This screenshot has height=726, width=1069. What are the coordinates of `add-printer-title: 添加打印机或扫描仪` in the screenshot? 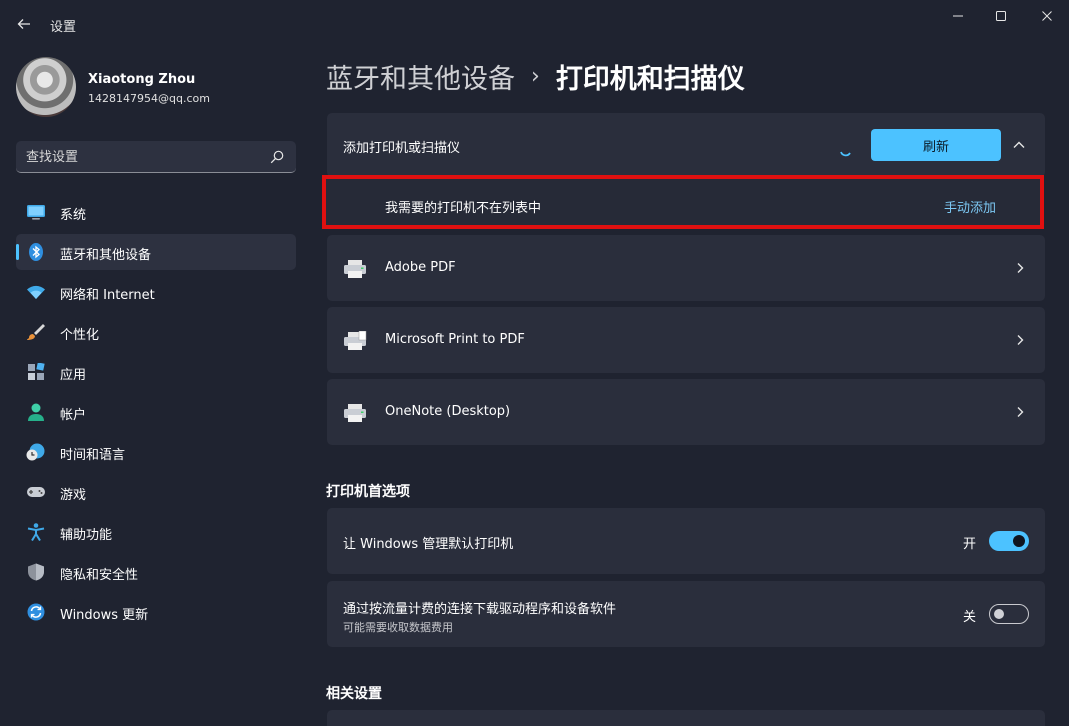 It's located at (402, 148).